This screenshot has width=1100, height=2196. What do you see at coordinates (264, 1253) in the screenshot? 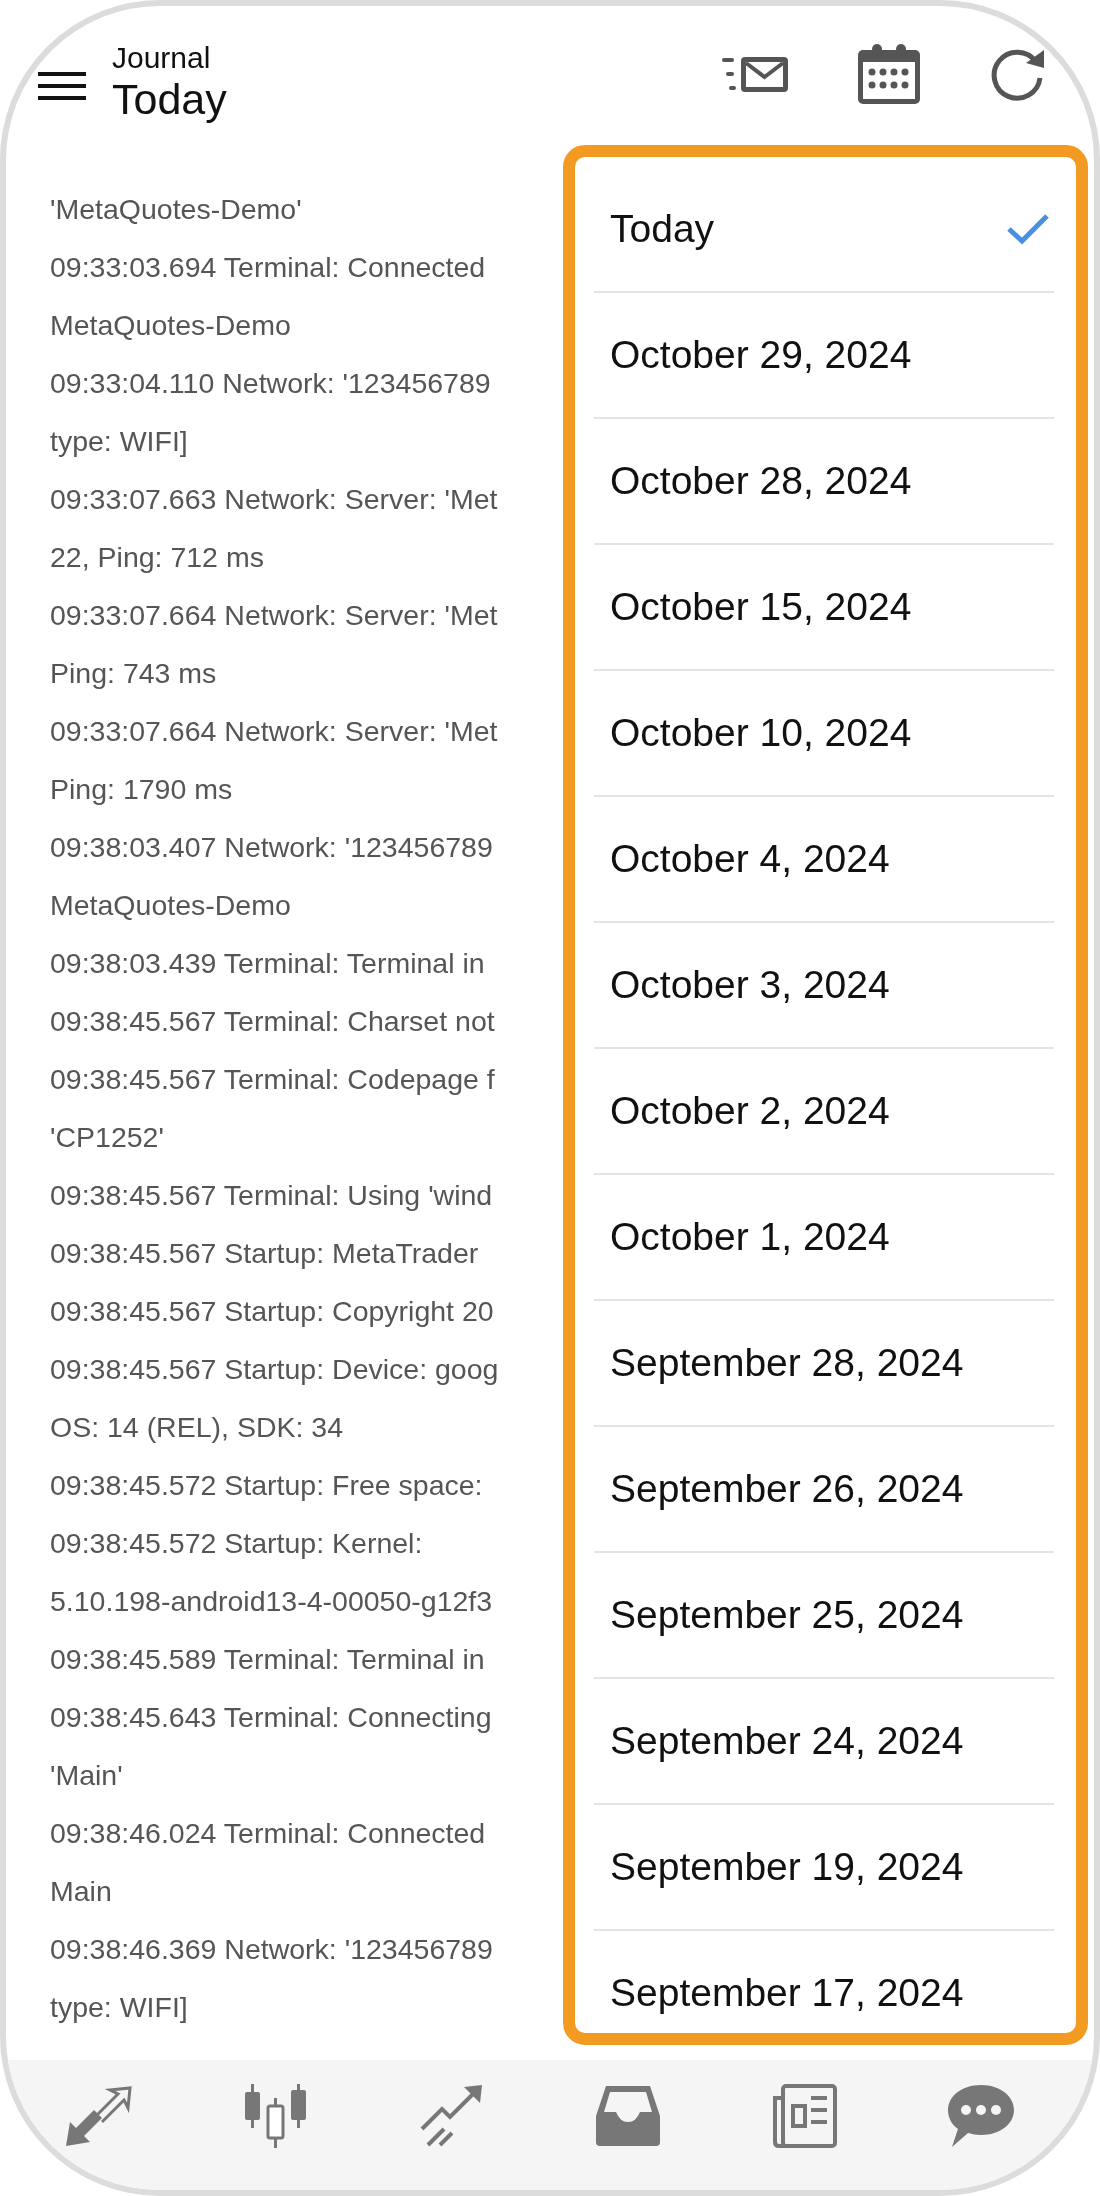
I see `log-line: 09:38:45.567 Startup: MetaTrader` at bounding box center [264, 1253].